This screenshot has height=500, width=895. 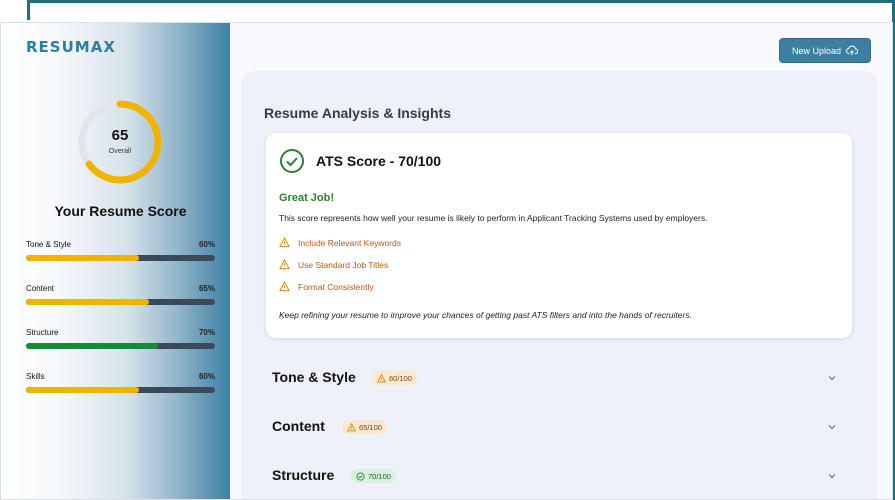 I want to click on section-content: Content 65/100, so click(x=556, y=427).